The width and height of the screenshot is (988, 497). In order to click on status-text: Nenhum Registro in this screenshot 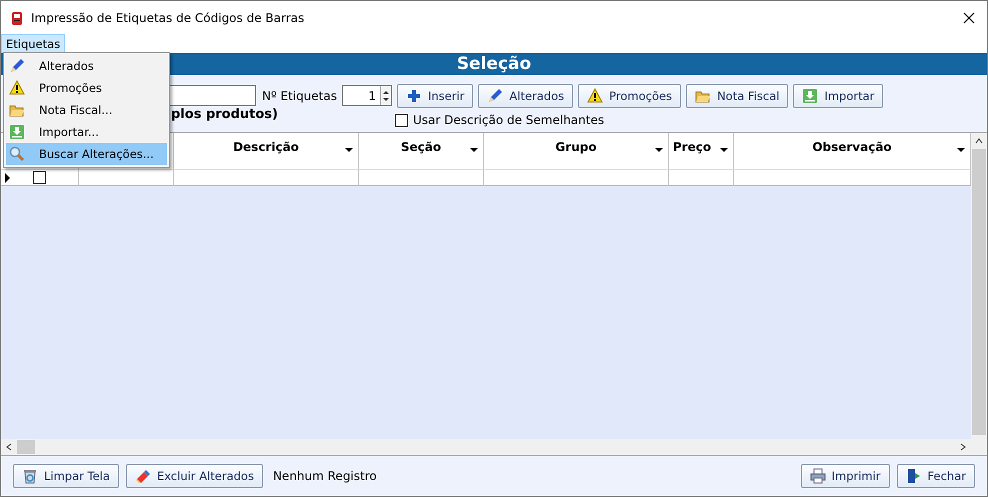, I will do `click(324, 476)`.